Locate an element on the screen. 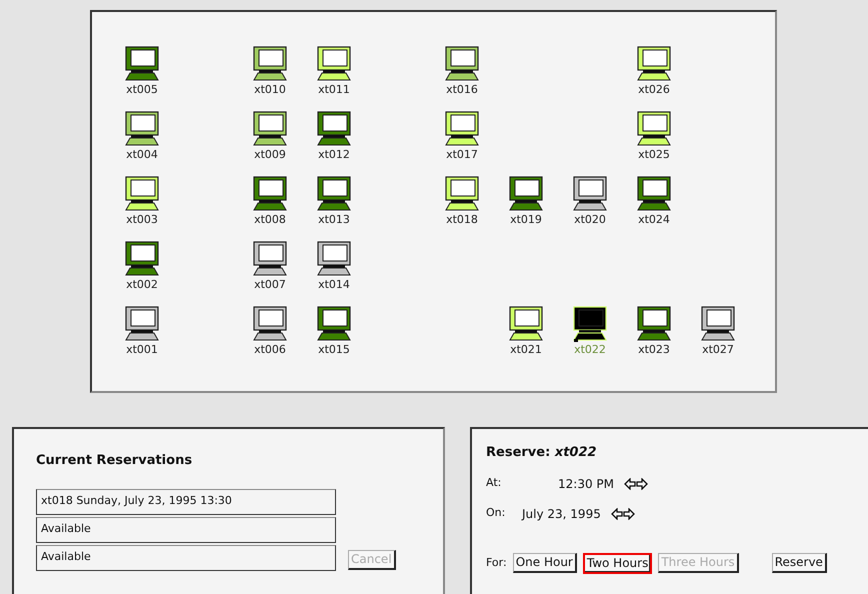 Image resolution: width=868 pixels, height=594 pixels. workstation-label: xt007 is located at coordinates (270, 284).